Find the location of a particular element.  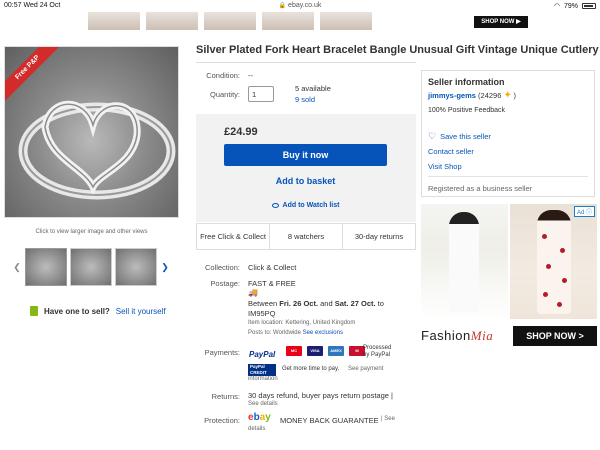

item-location: Item location: Kettering, United Kingdom is located at coordinates (302, 323).